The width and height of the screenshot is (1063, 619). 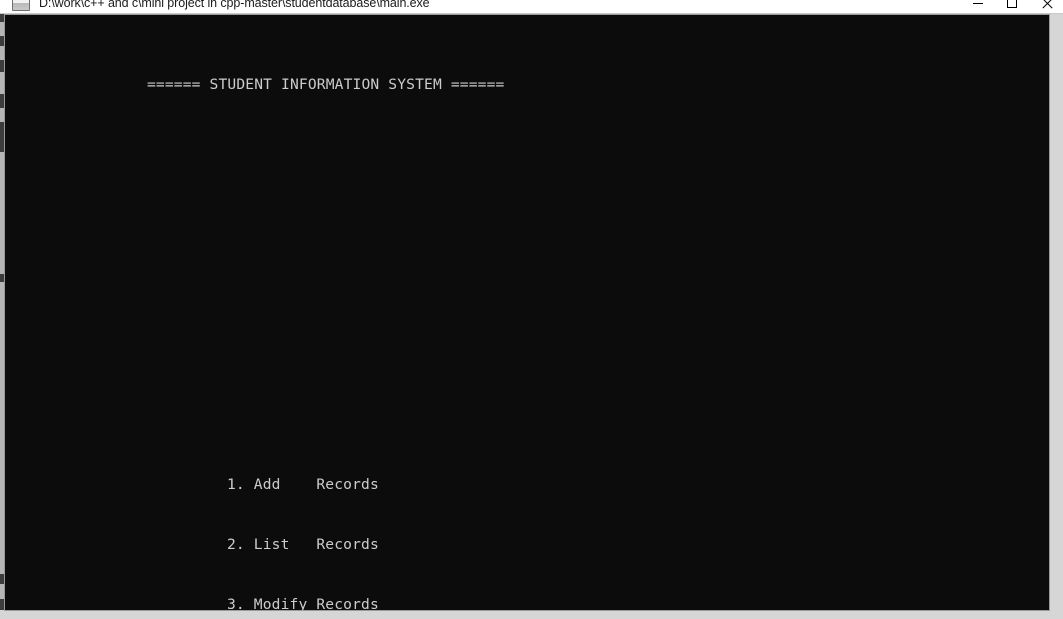 I want to click on window-controls, so click(x=1012, y=6).